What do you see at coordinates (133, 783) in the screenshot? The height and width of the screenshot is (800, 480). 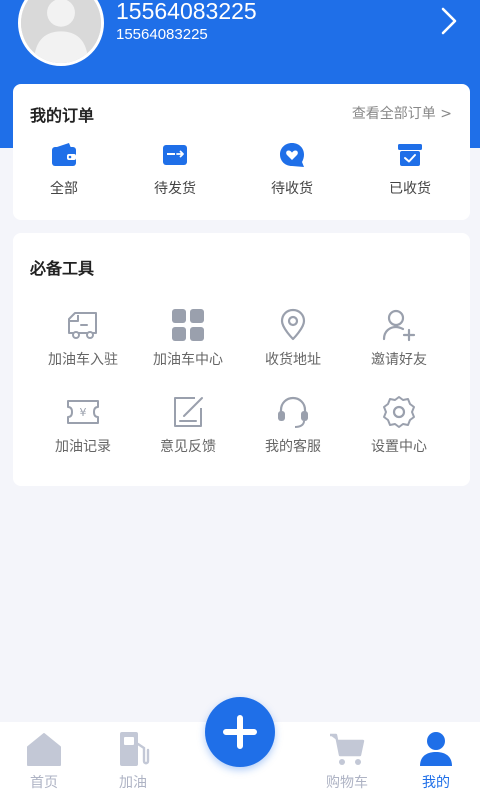 I see `tab-fuel-label: 加油` at bounding box center [133, 783].